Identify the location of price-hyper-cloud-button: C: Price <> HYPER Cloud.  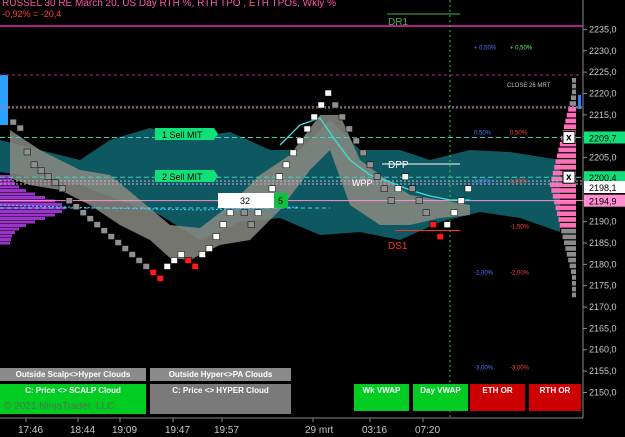
(220, 399).